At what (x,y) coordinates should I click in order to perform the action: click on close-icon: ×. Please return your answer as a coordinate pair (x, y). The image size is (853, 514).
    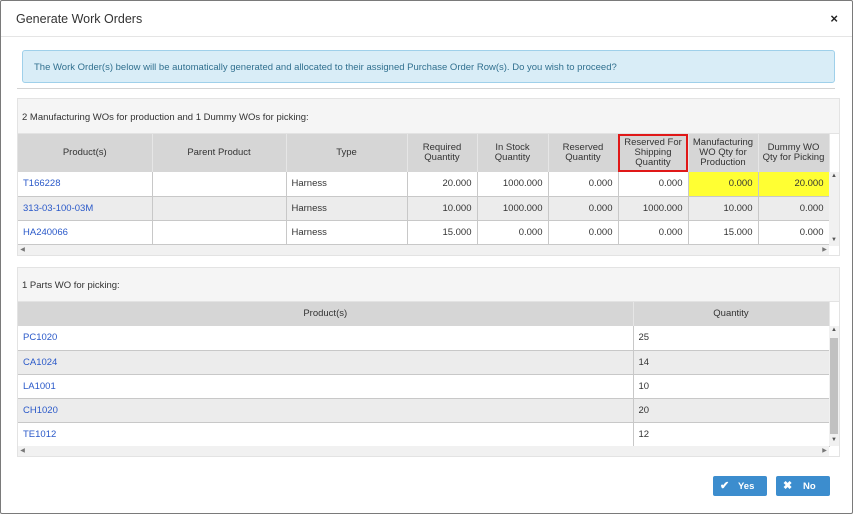
    Looking at the image, I should click on (834, 18).